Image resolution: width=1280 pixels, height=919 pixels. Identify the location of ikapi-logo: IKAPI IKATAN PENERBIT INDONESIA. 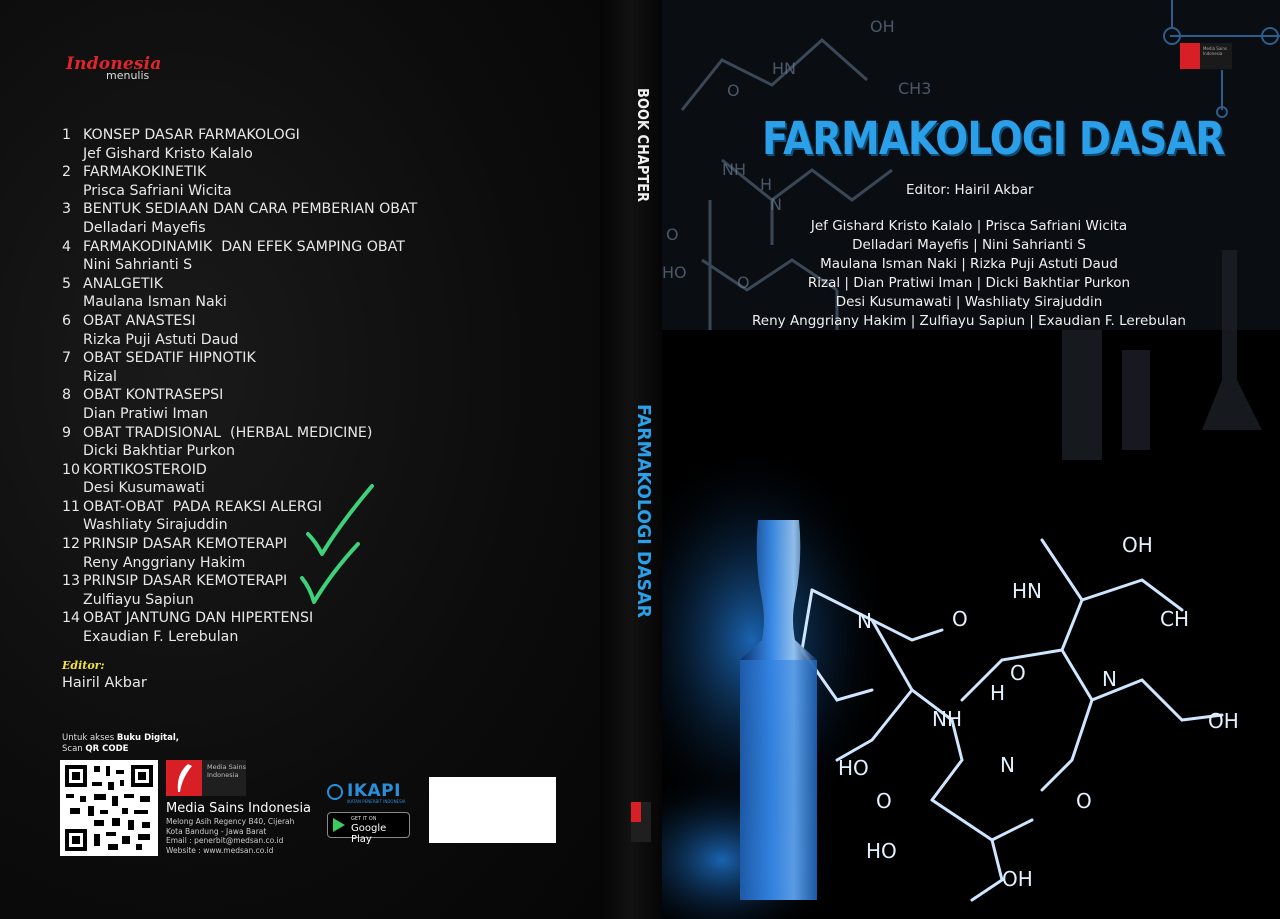
(368, 792).